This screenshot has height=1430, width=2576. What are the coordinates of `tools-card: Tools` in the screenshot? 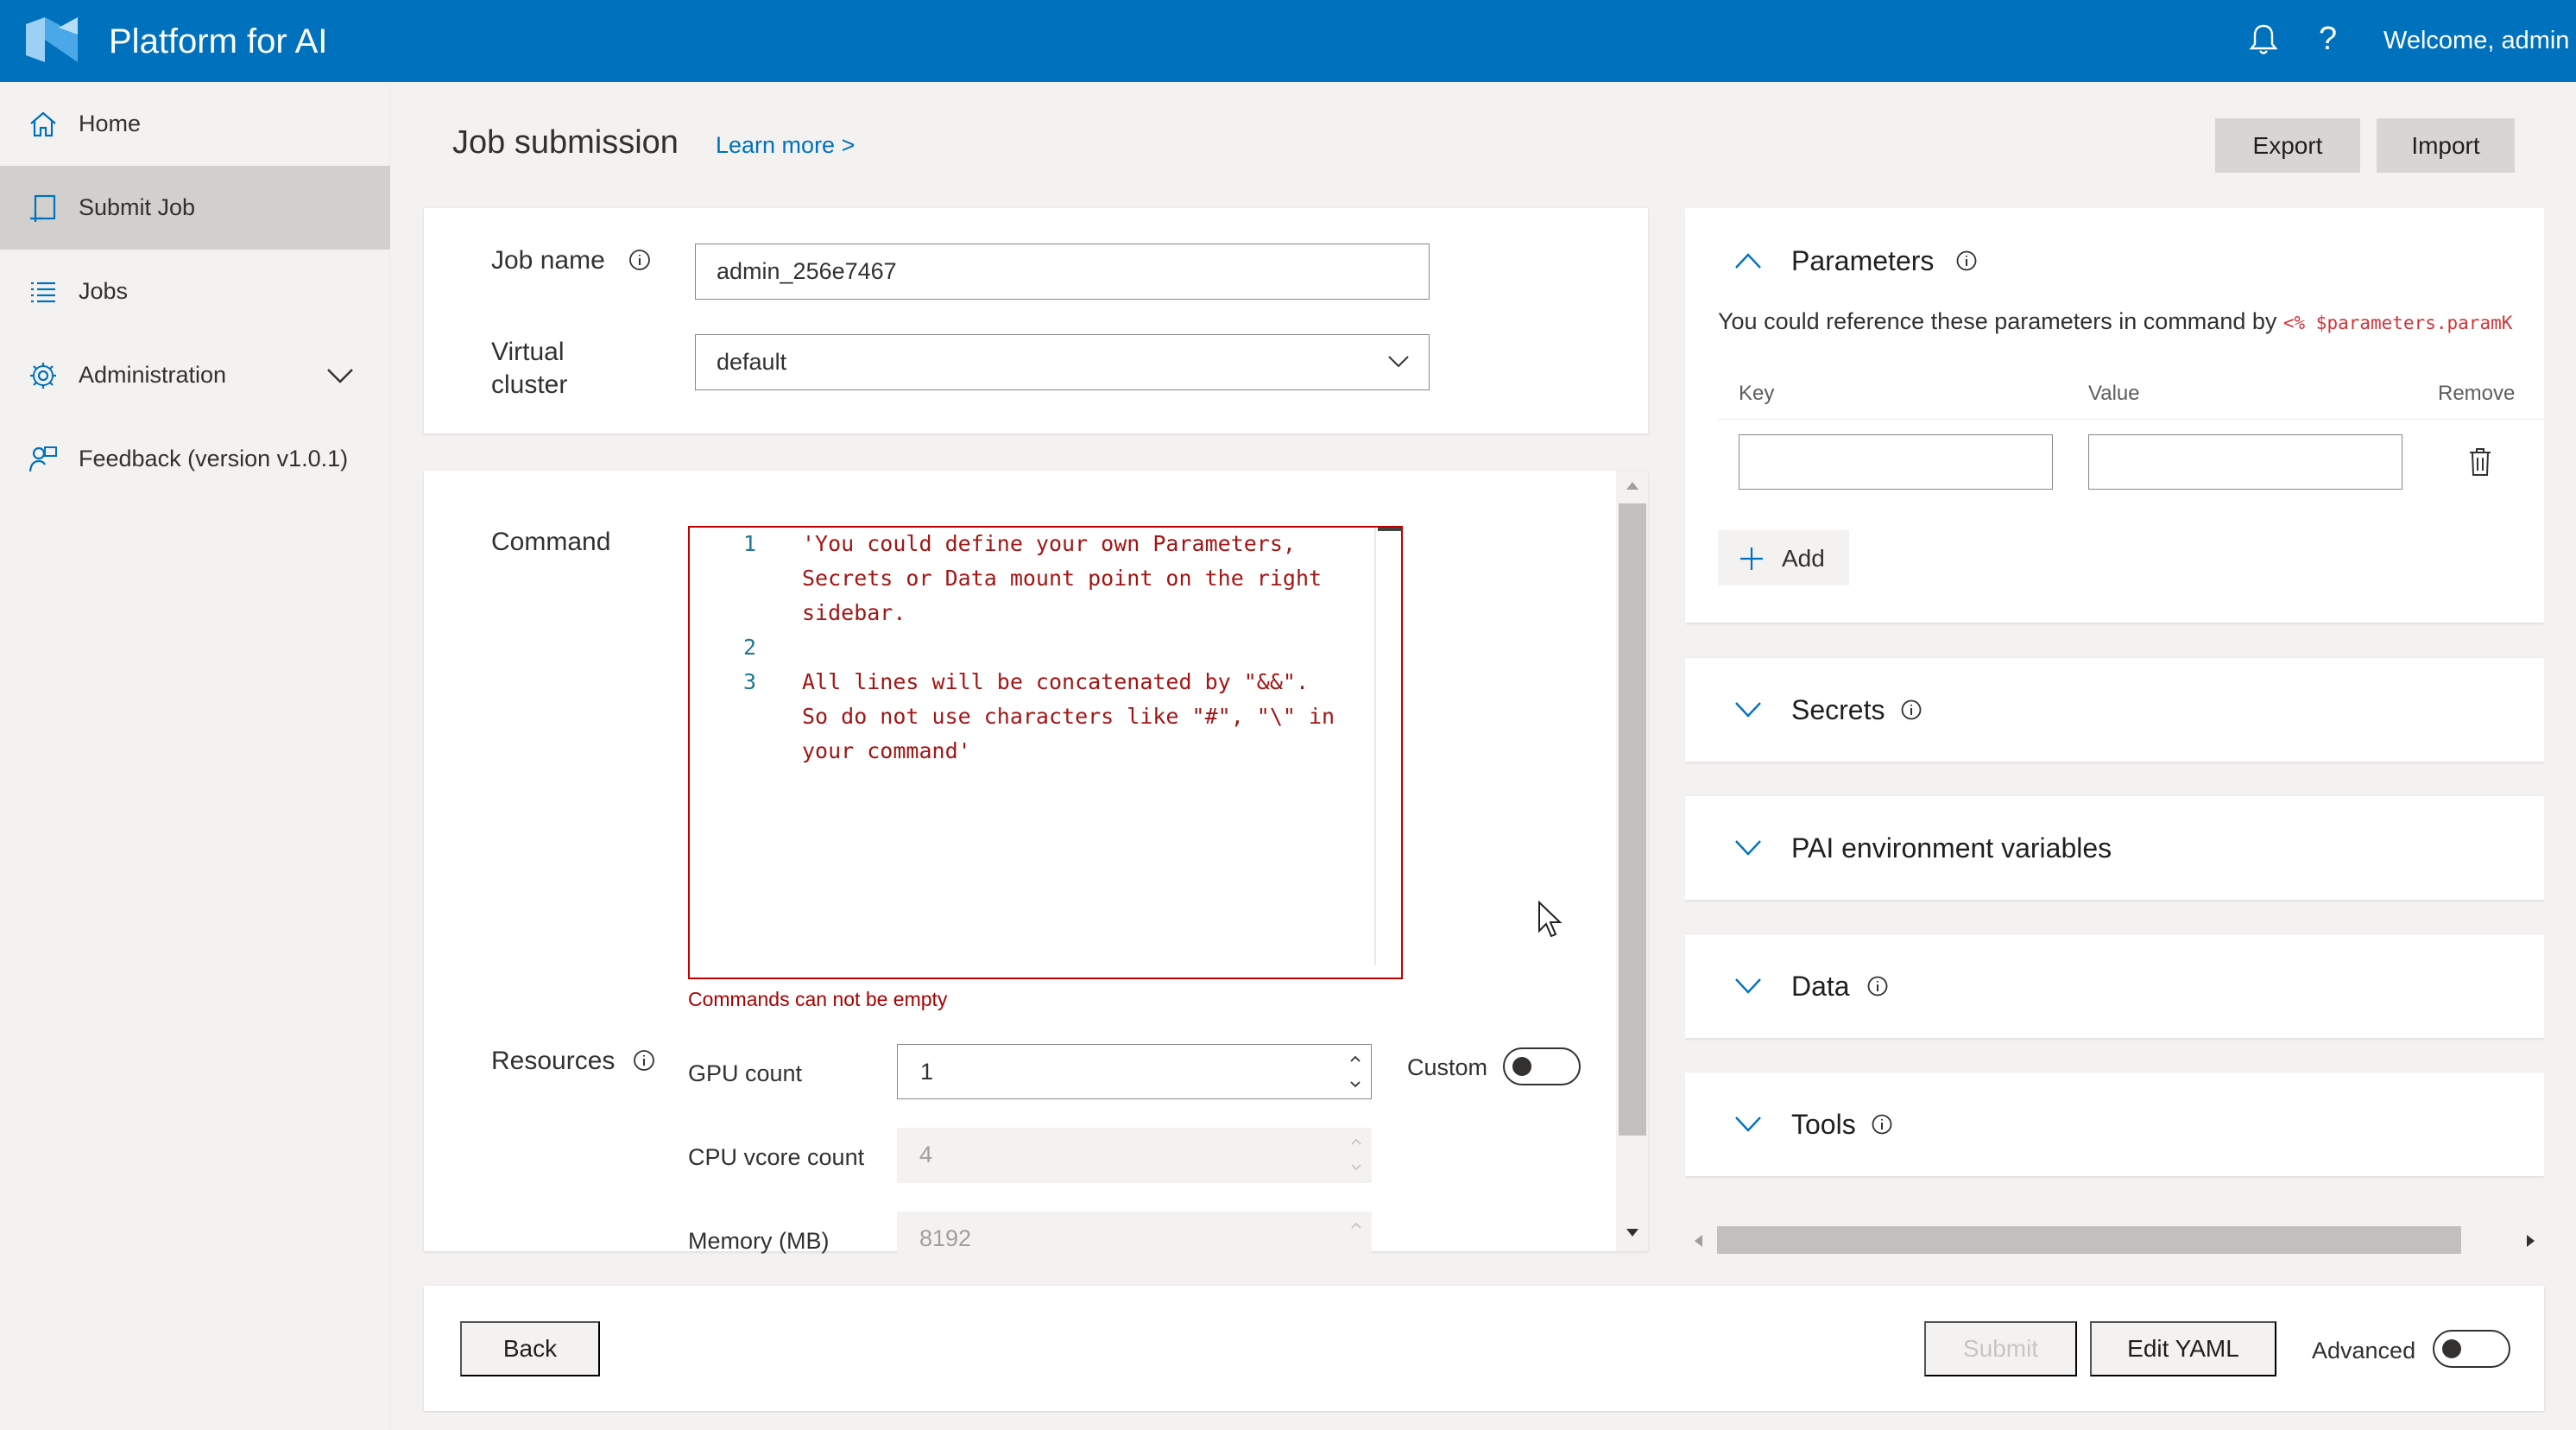 It's located at (2114, 1124).